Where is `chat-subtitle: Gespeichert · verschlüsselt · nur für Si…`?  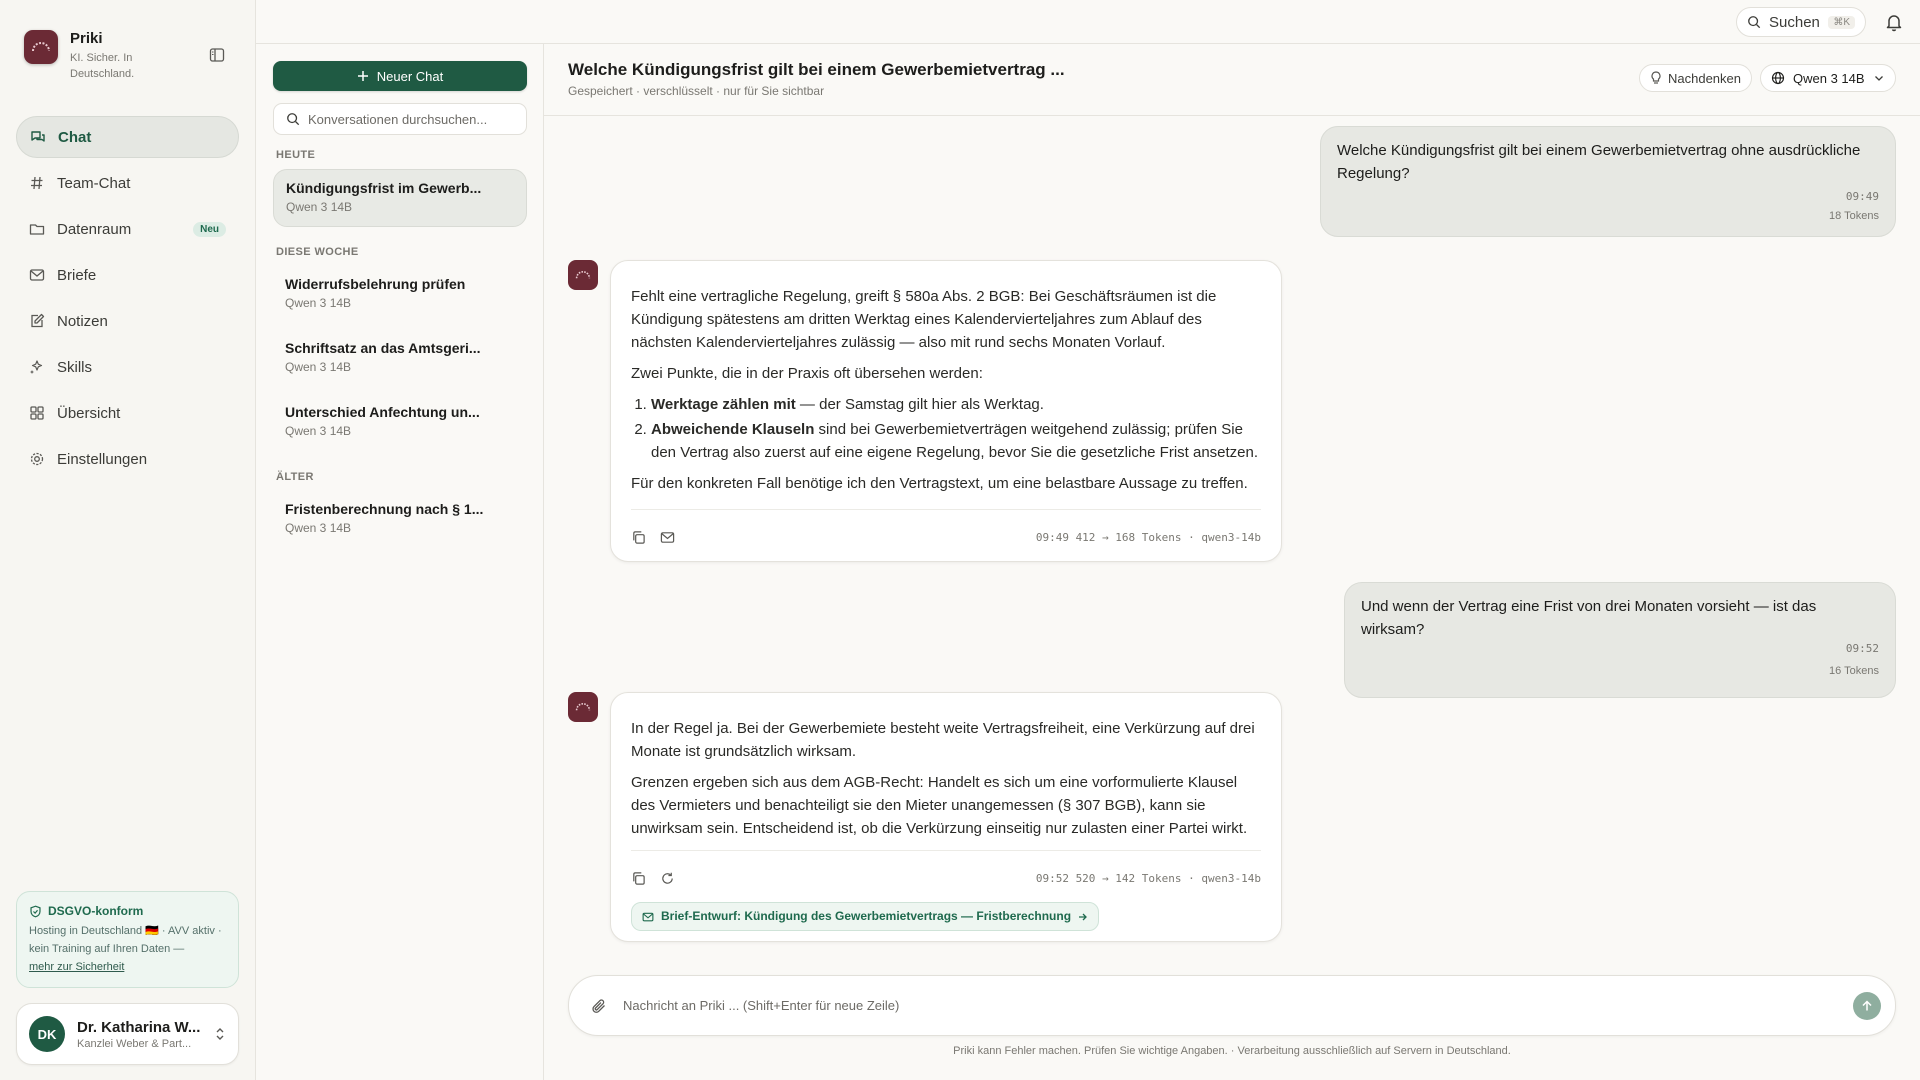 chat-subtitle: Gespeichert · verschlüsselt · nur für Si… is located at coordinates (696, 91).